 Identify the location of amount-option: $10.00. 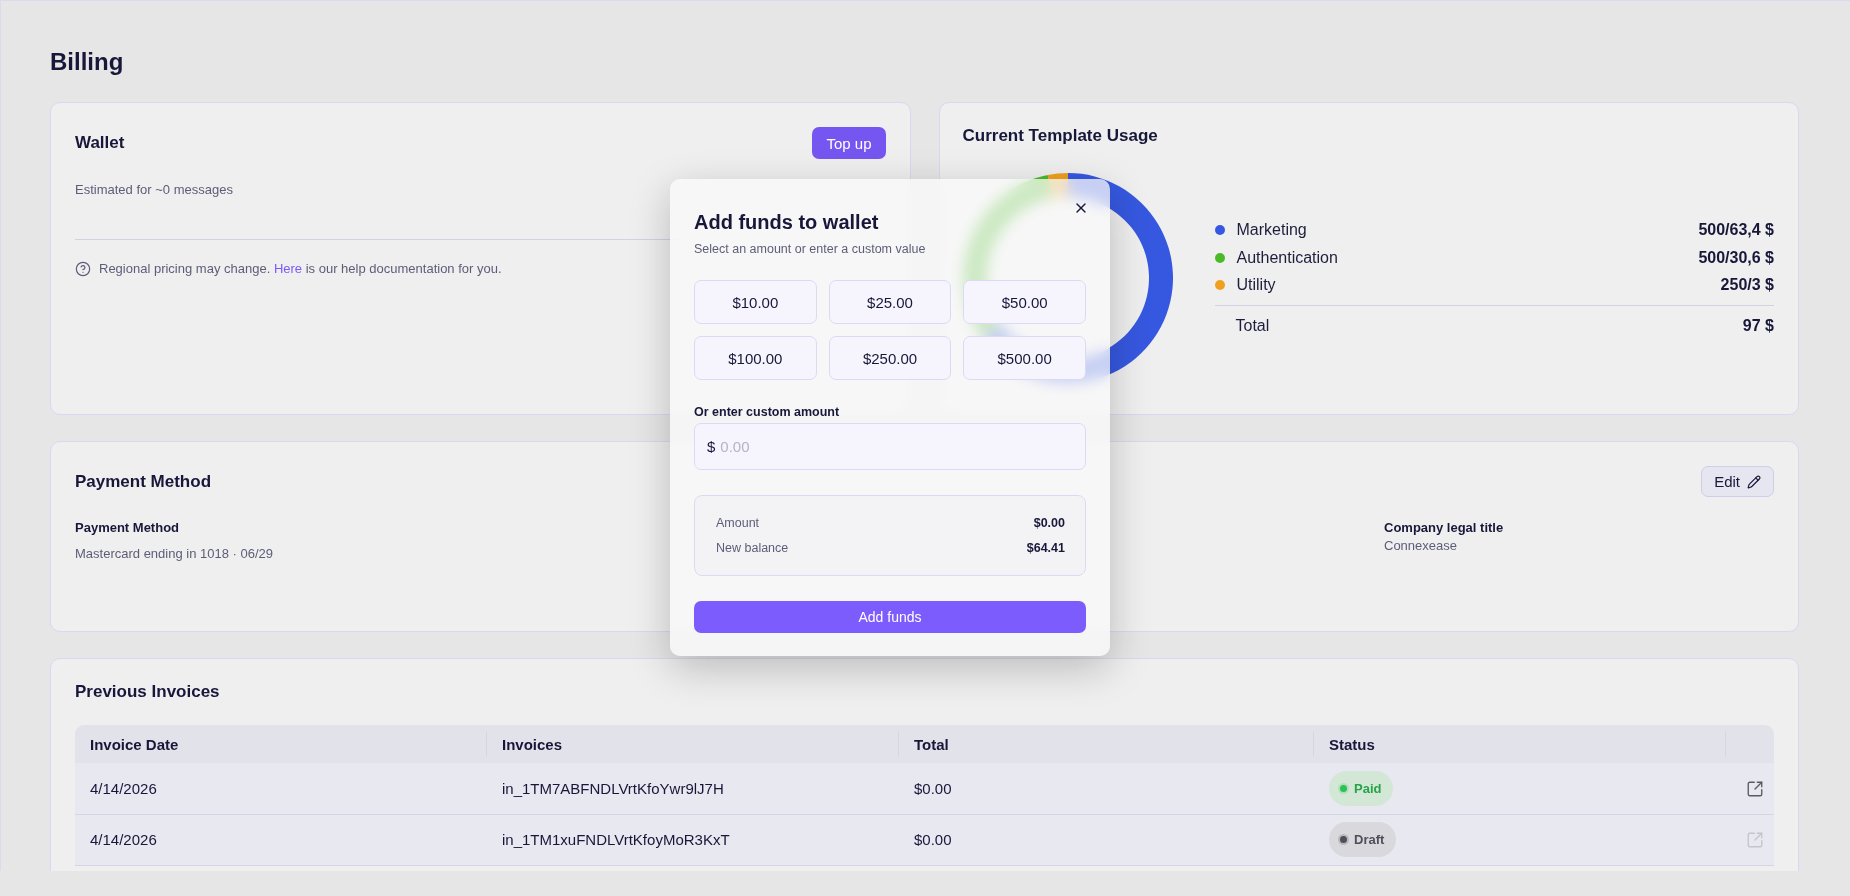
(755, 302).